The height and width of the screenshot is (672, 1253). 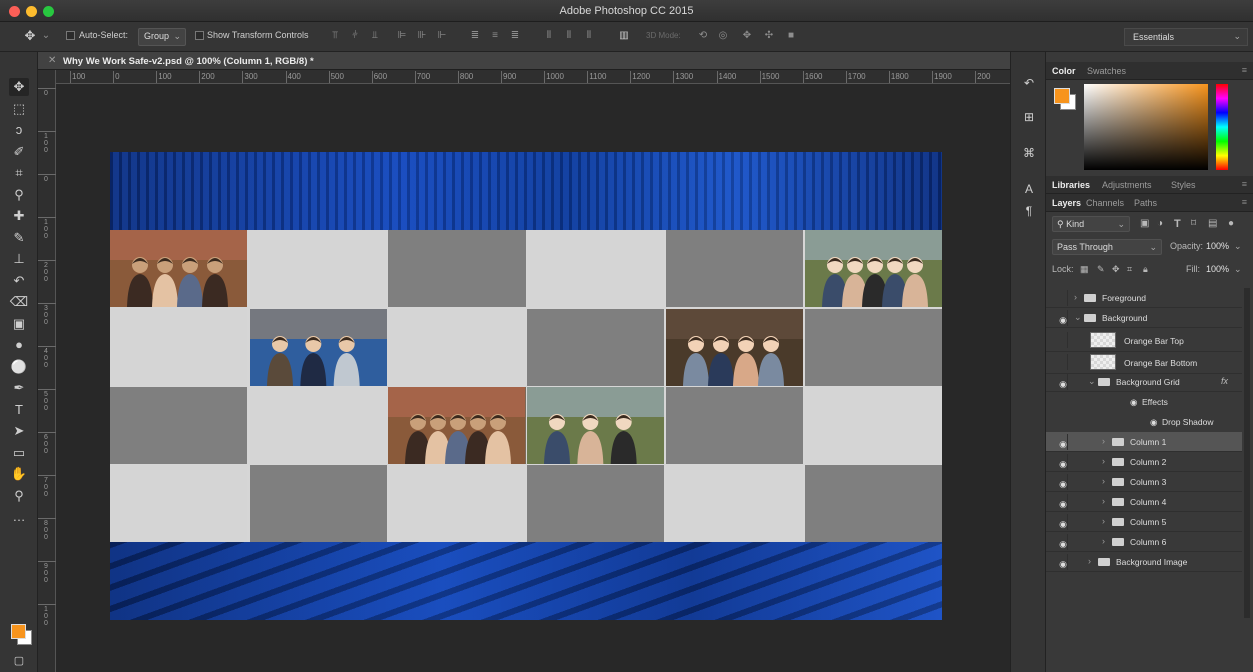 I want to click on fill-value: 100%, so click(x=1217, y=269).